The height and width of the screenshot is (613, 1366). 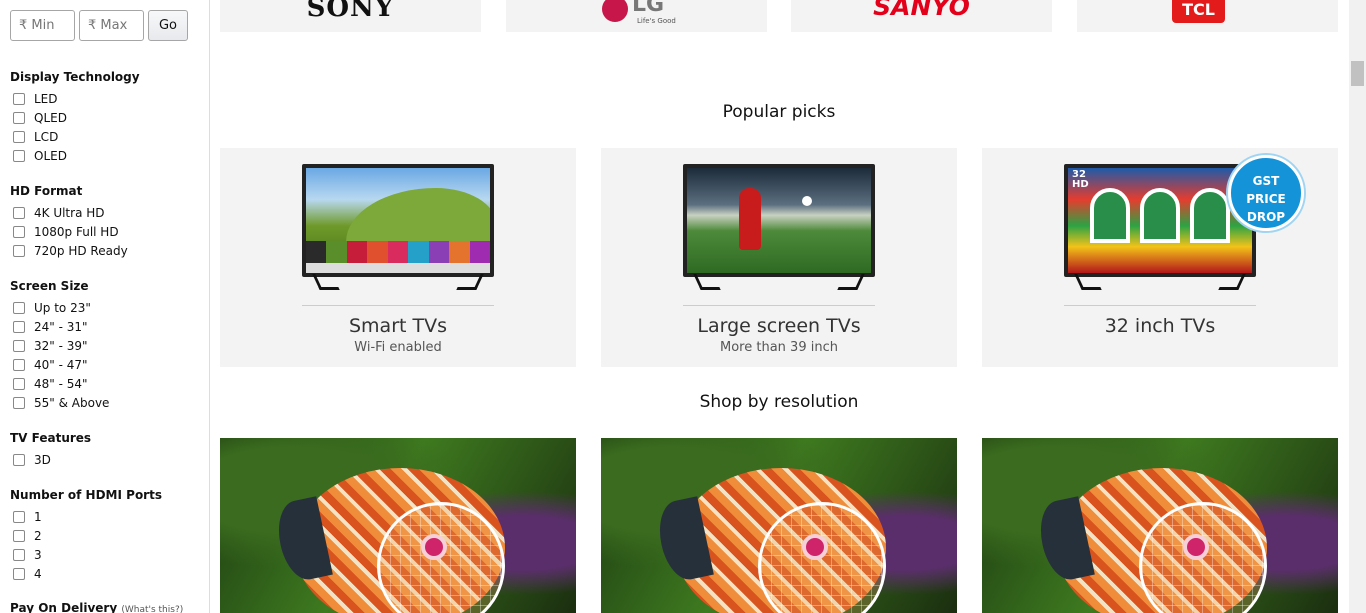 I want to click on option-label: 4K Ultra HD, so click(x=69, y=212).